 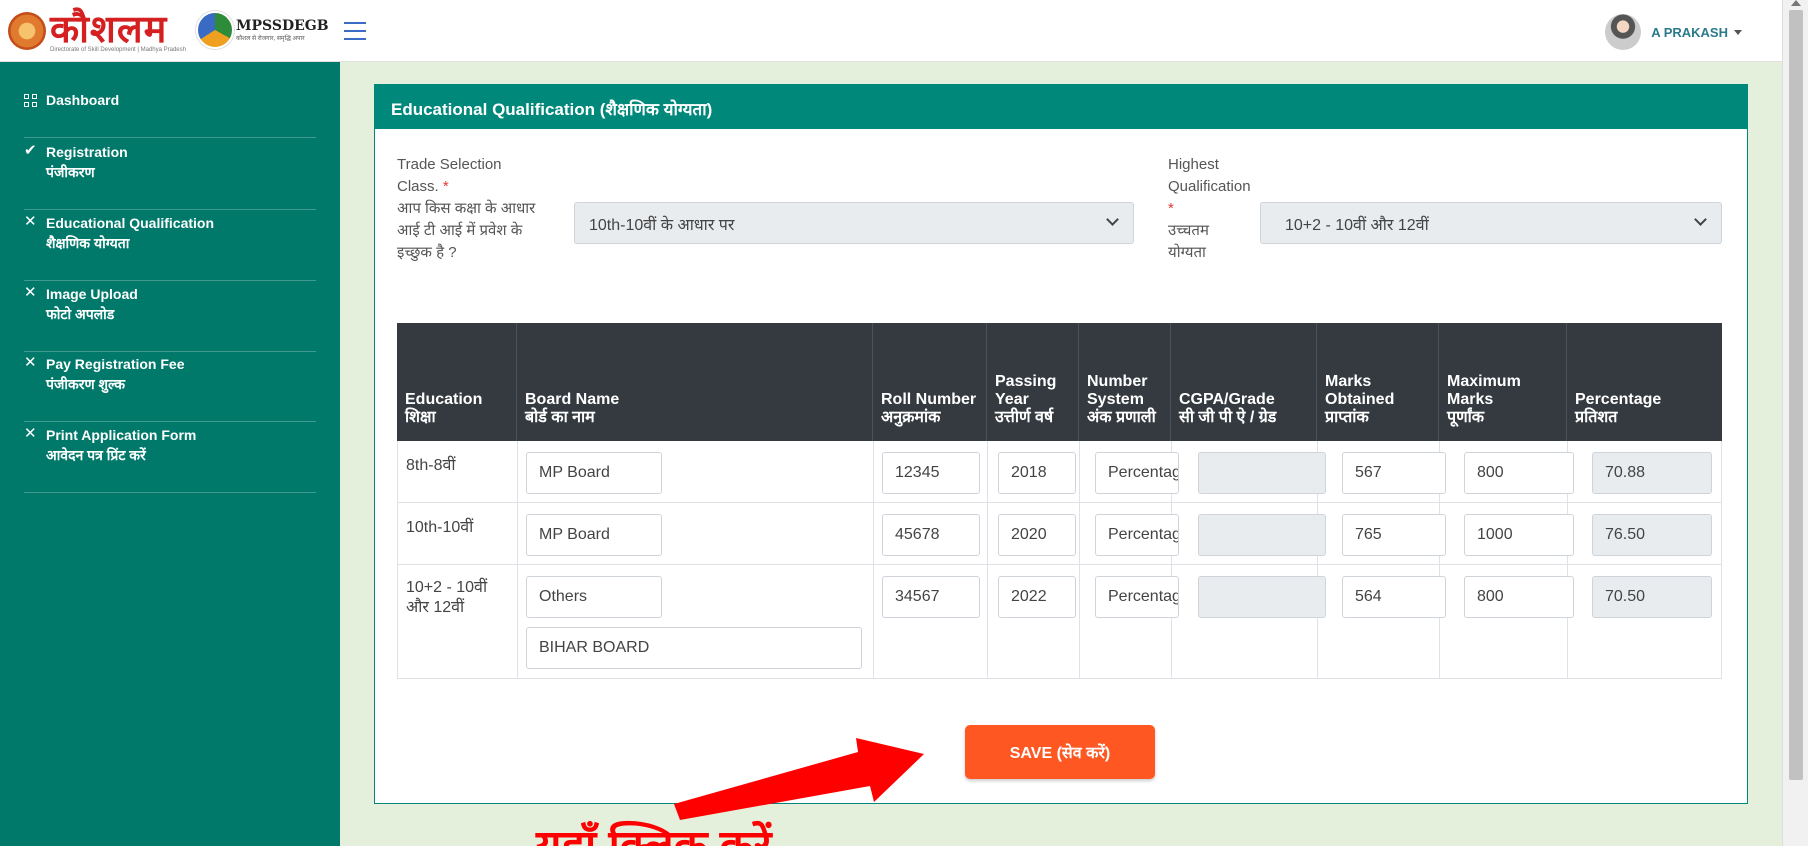 I want to click on mpssdegb-subtext: कौशल से रोजगार, समृद्धि अपार, so click(x=270, y=39).